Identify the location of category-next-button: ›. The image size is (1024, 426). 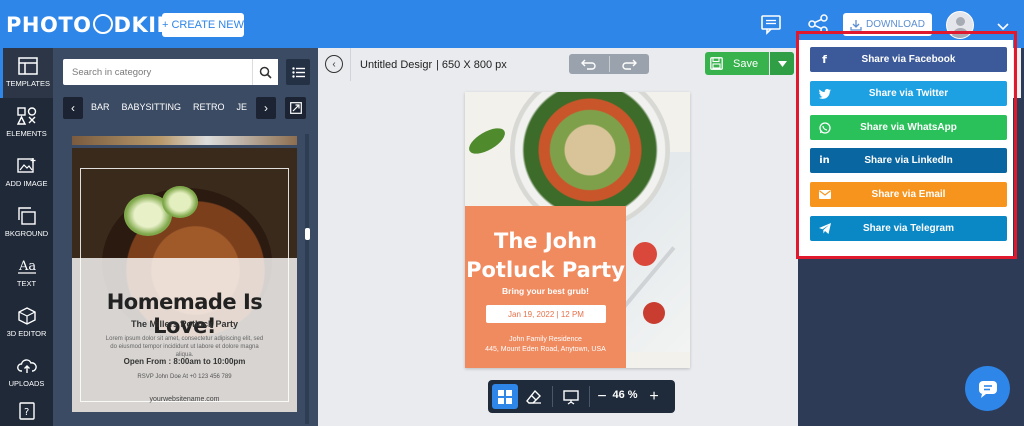
(266, 108).